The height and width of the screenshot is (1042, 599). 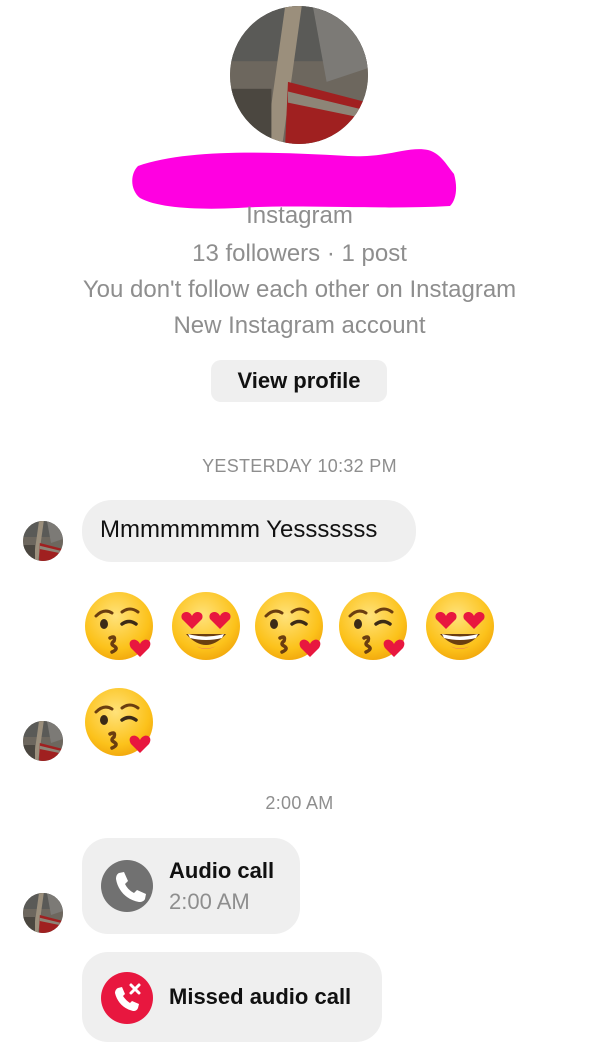 I want to click on timestamp: YESTERDAY 10:32 PM, so click(x=299, y=466).